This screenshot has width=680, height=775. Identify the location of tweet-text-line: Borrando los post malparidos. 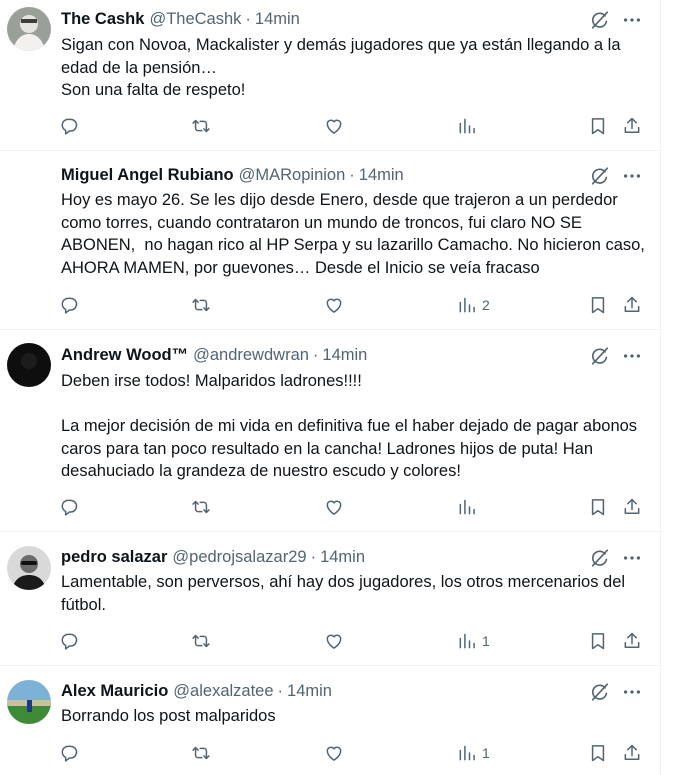
(168, 716).